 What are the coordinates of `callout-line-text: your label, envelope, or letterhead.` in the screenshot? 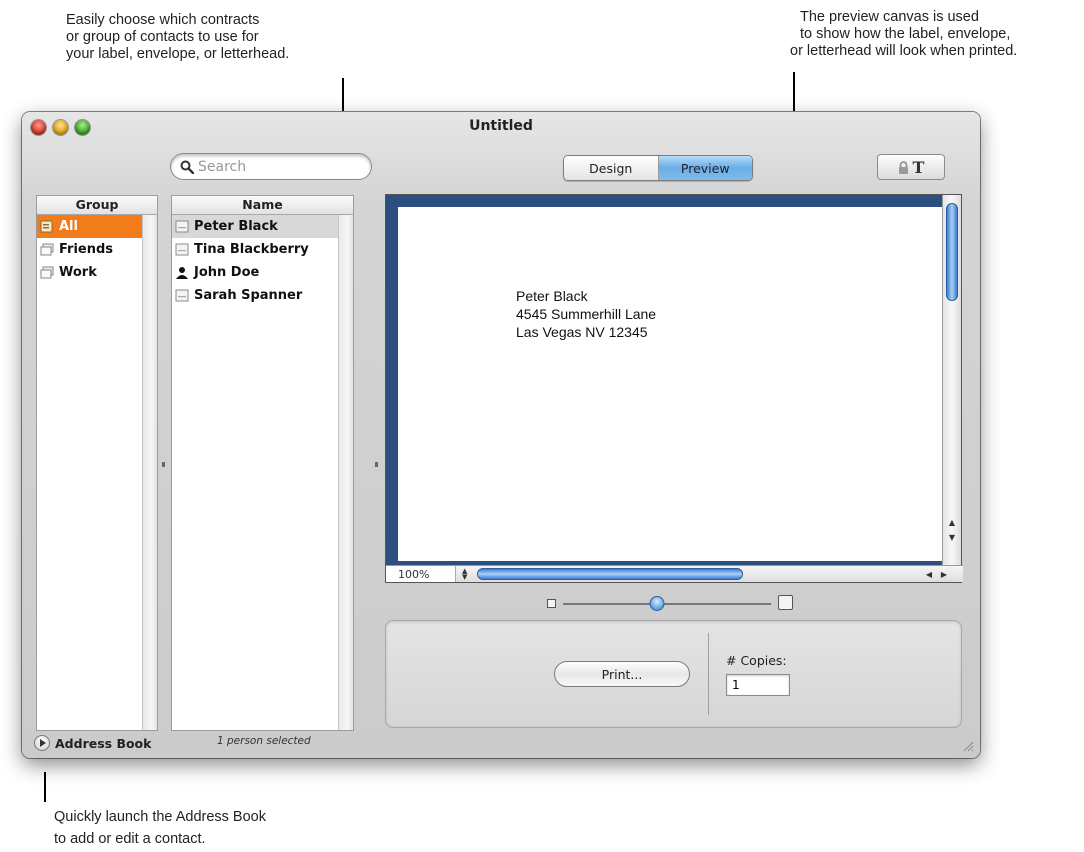 It's located at (178, 54).